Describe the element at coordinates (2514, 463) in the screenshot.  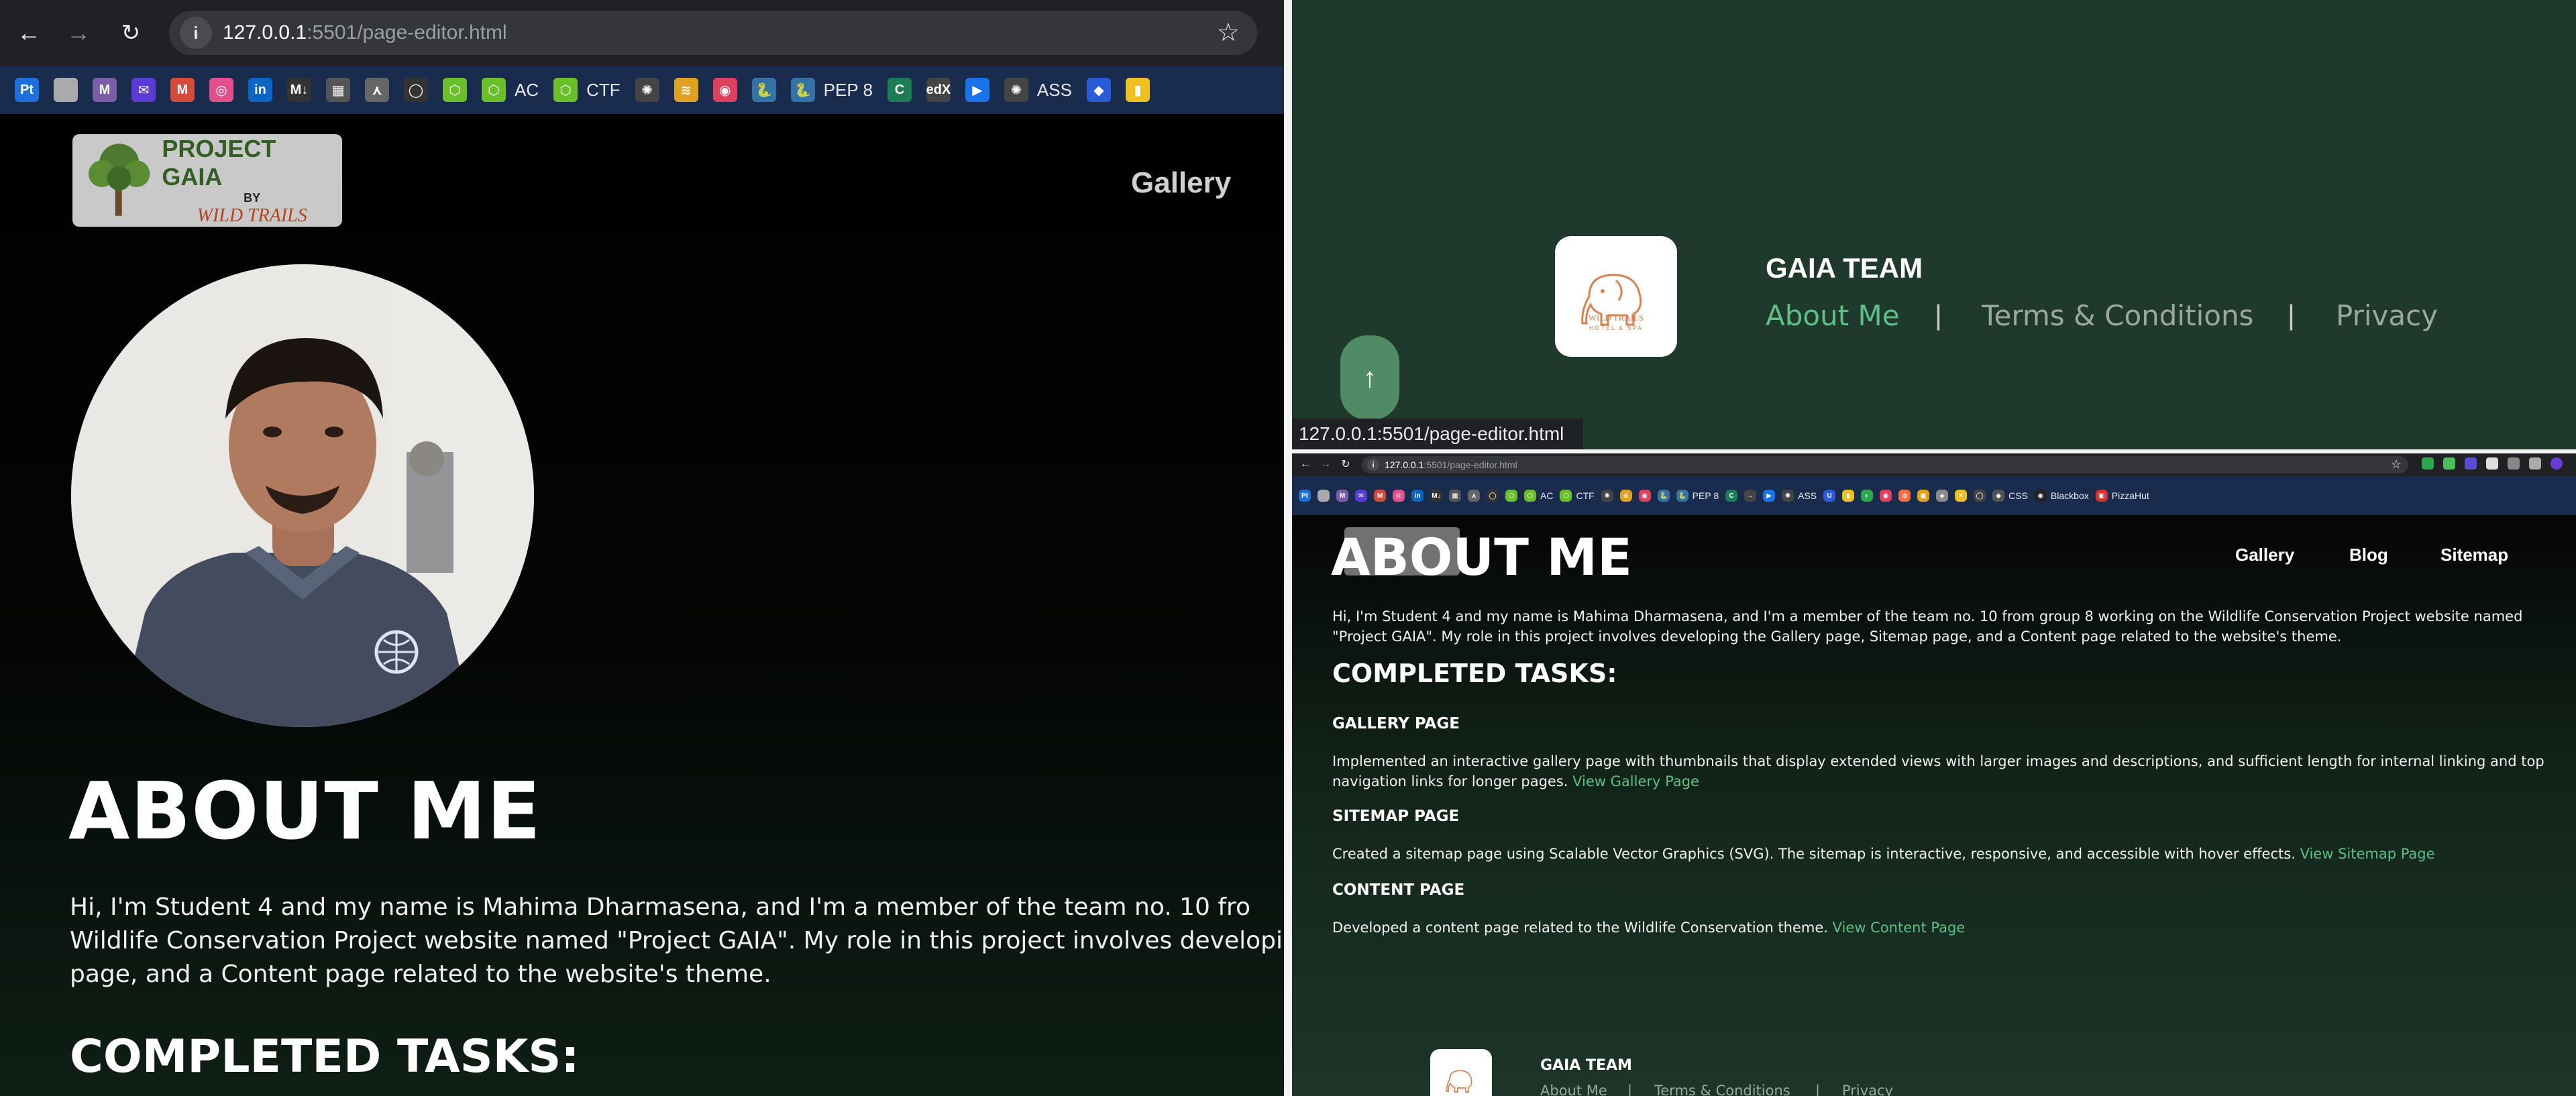
I see `extensions-icon` at that location.